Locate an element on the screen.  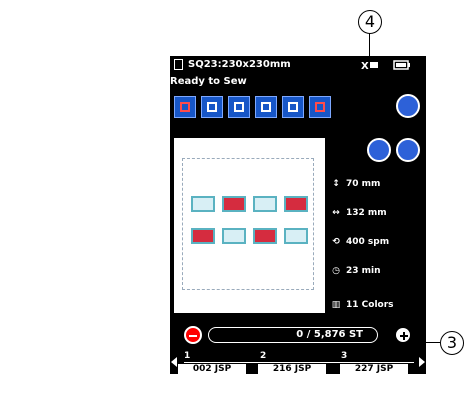
stitch-counter-row: 0 / 5,876 ST is located at coordinates (298, 336).